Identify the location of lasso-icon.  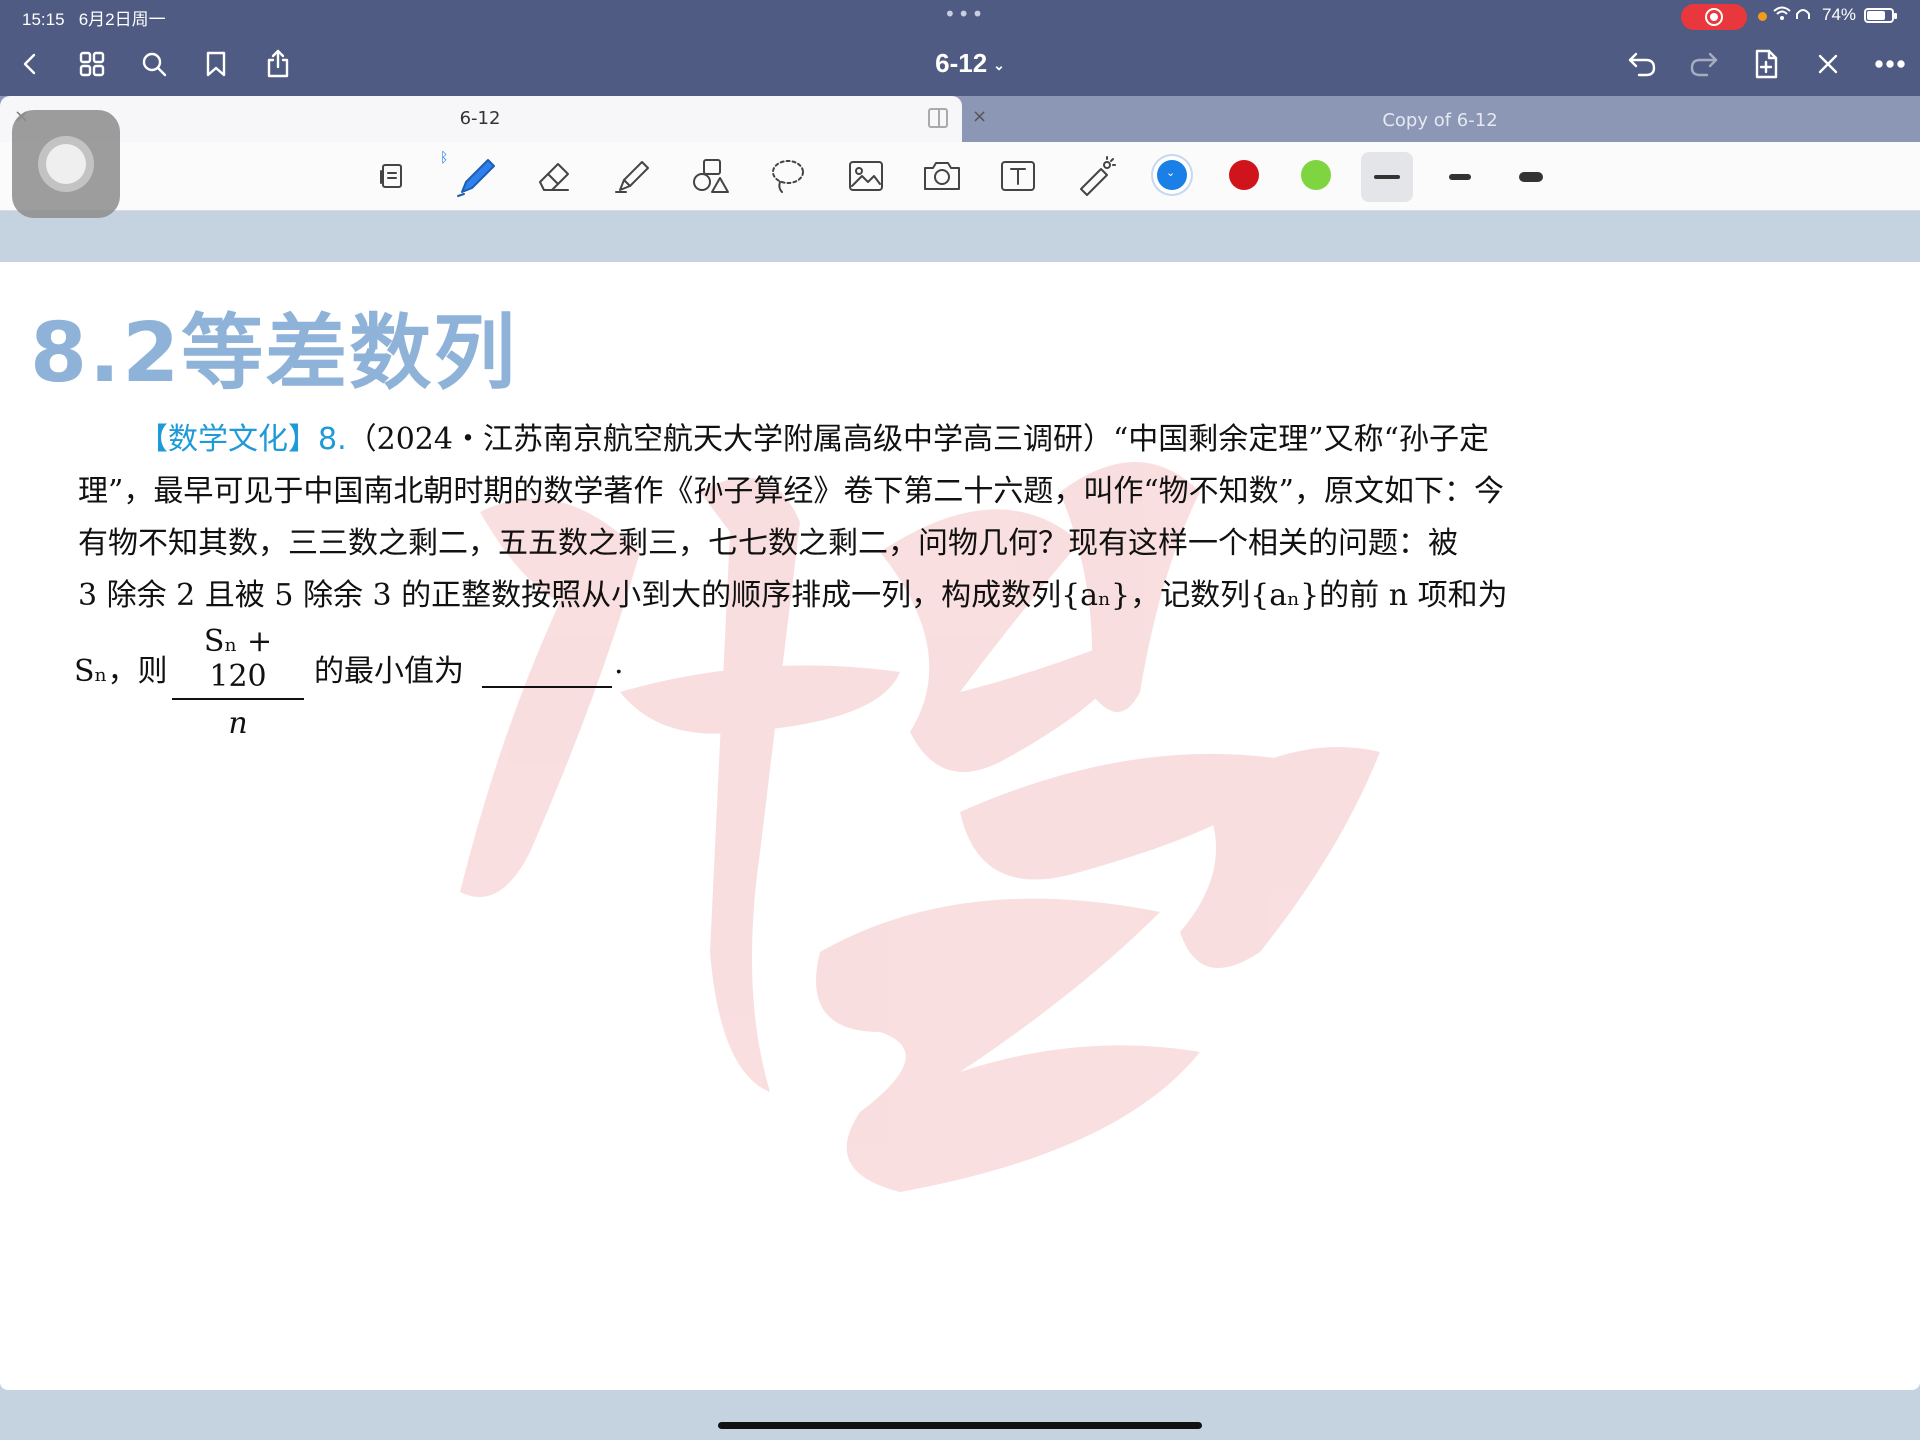
(788, 176).